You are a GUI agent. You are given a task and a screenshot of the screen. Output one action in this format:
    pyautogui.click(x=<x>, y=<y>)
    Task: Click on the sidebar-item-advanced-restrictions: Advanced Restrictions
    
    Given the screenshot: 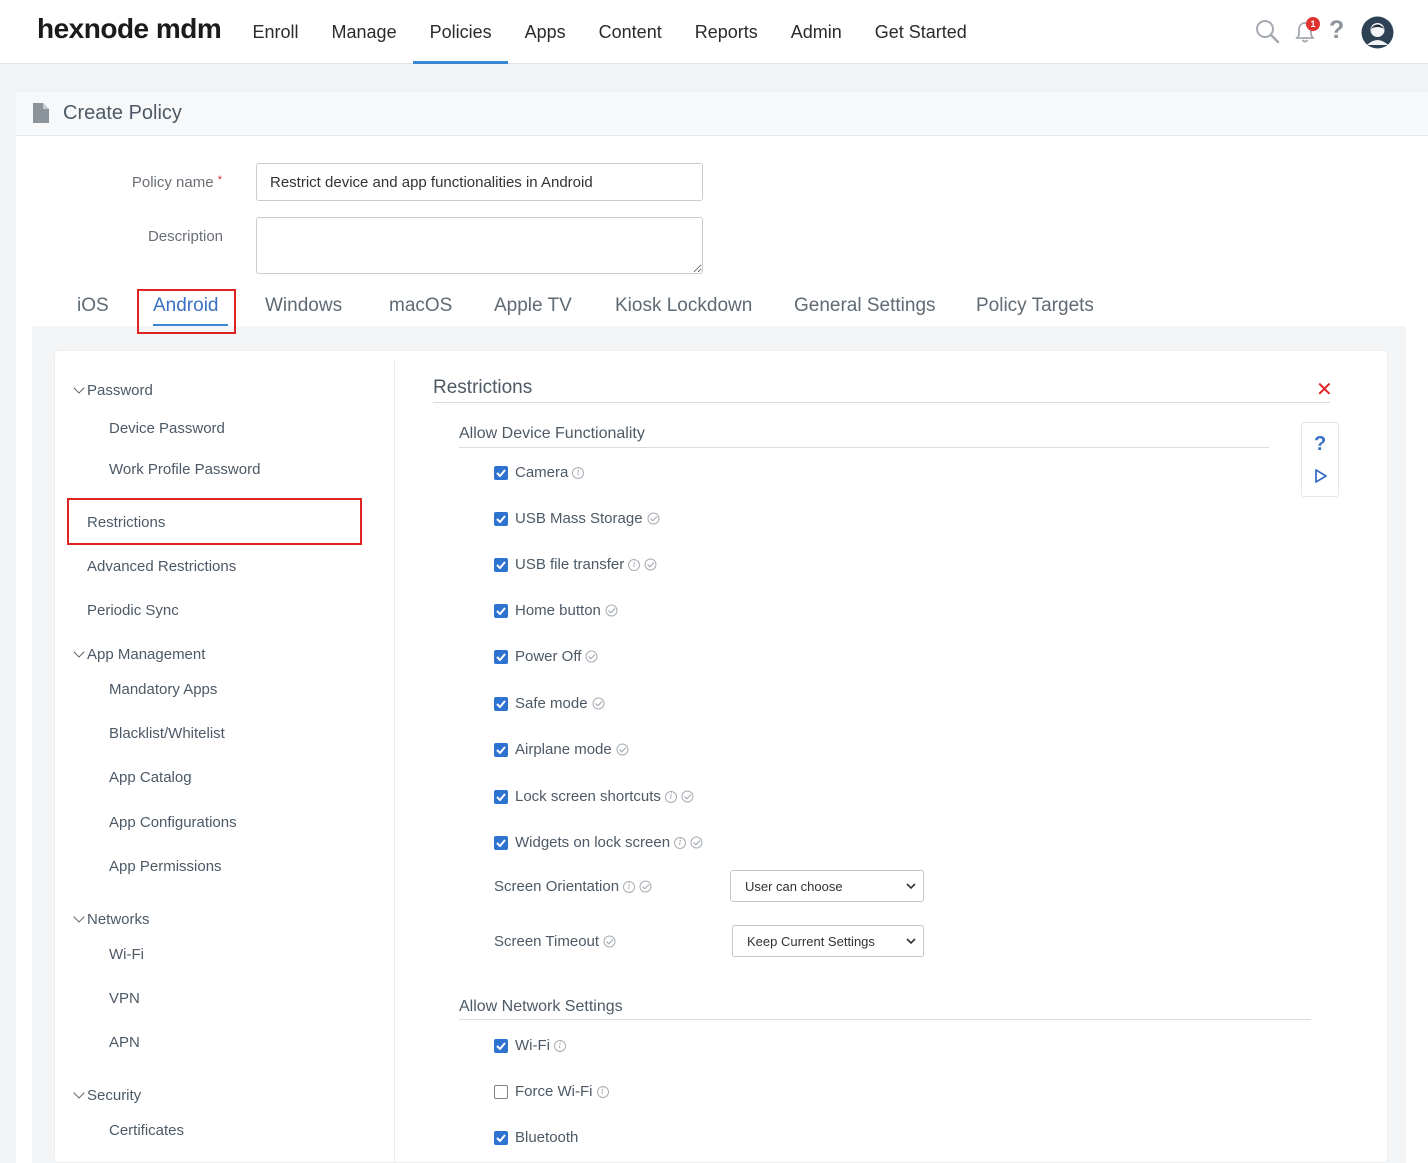 What is the action you would take?
    pyautogui.click(x=161, y=566)
    